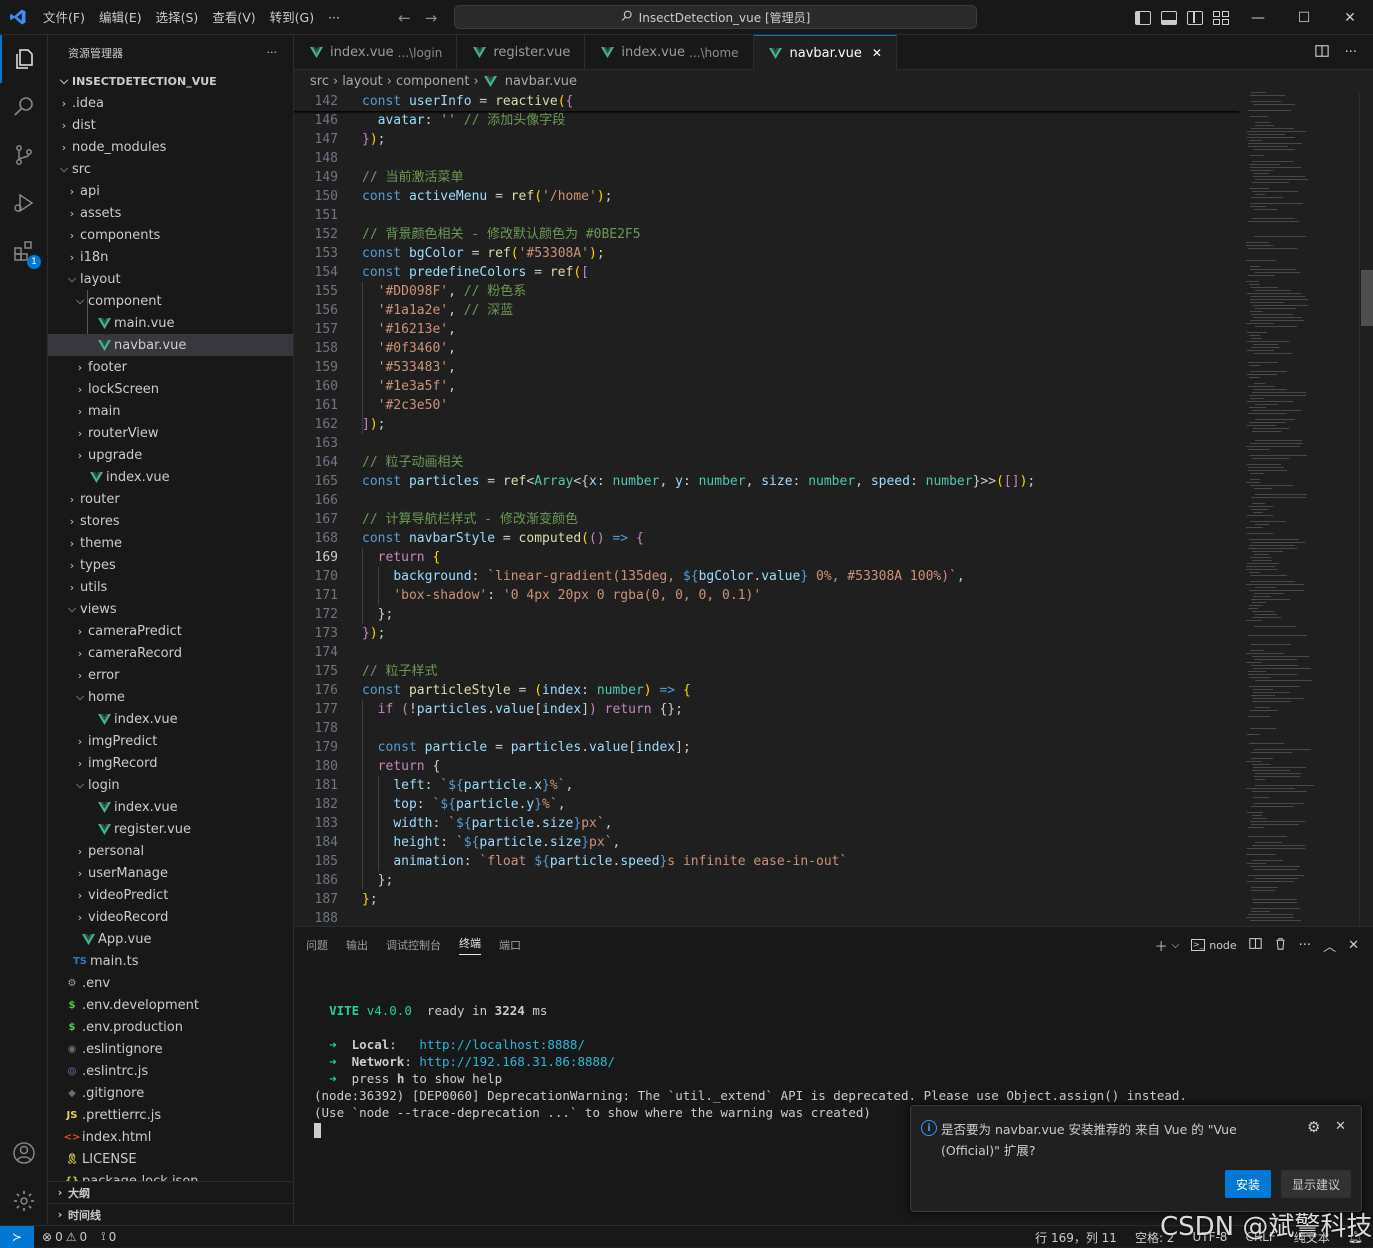 This screenshot has width=1373, height=1248. I want to click on code-line: if (!particles.value[index]) return {};, so click(522, 709).